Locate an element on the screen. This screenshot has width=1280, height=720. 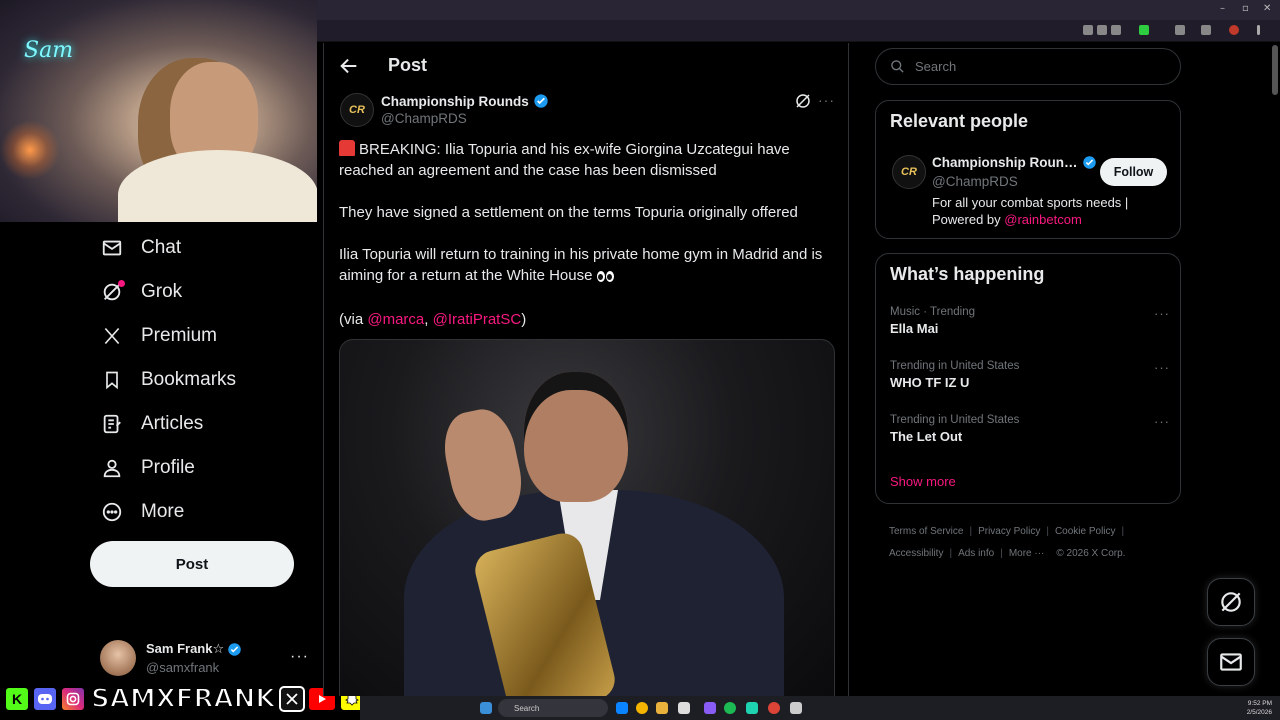
page-title: Post is located at coordinates (408, 65).